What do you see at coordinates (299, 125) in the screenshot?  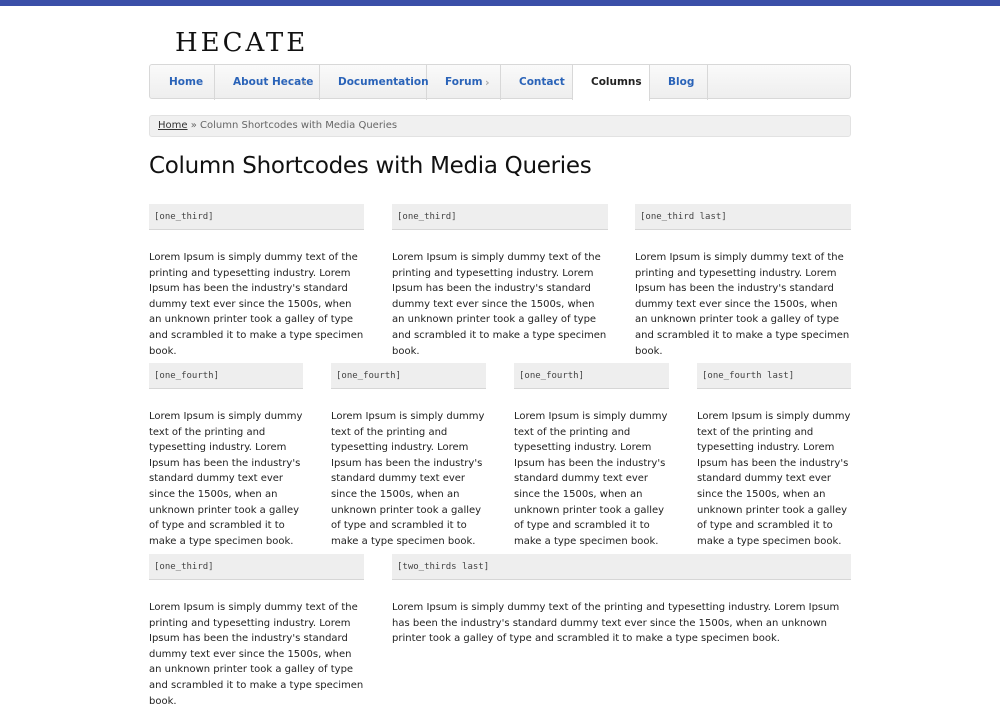 I see `breadcrumb-current: Column Shortcodes with Media Queries` at bounding box center [299, 125].